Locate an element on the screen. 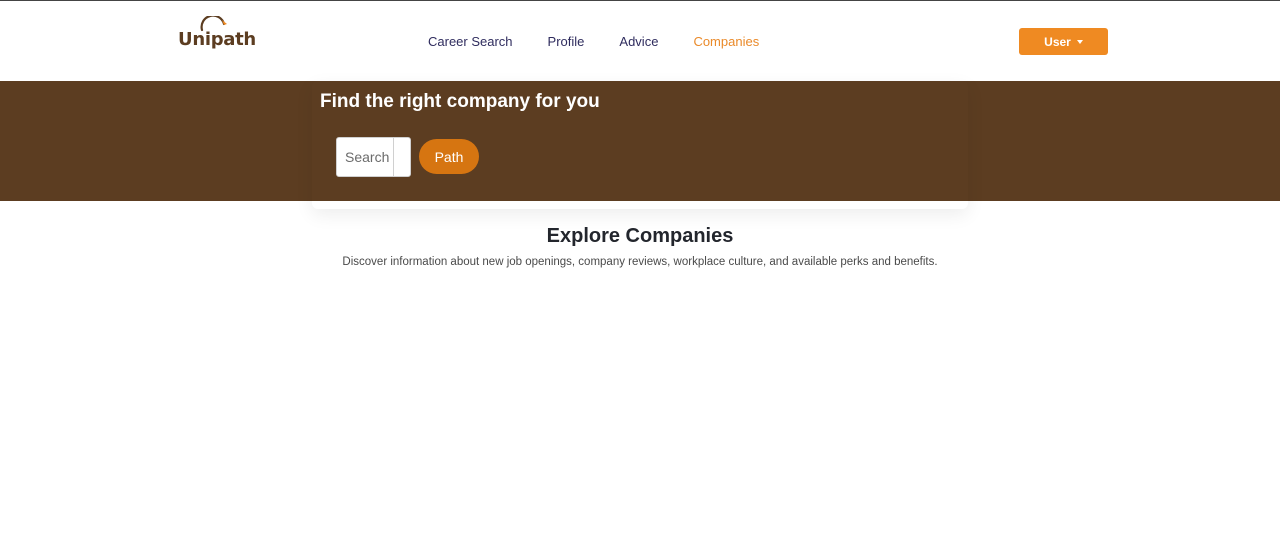  explore-title: Explore Companies is located at coordinates (640, 236).